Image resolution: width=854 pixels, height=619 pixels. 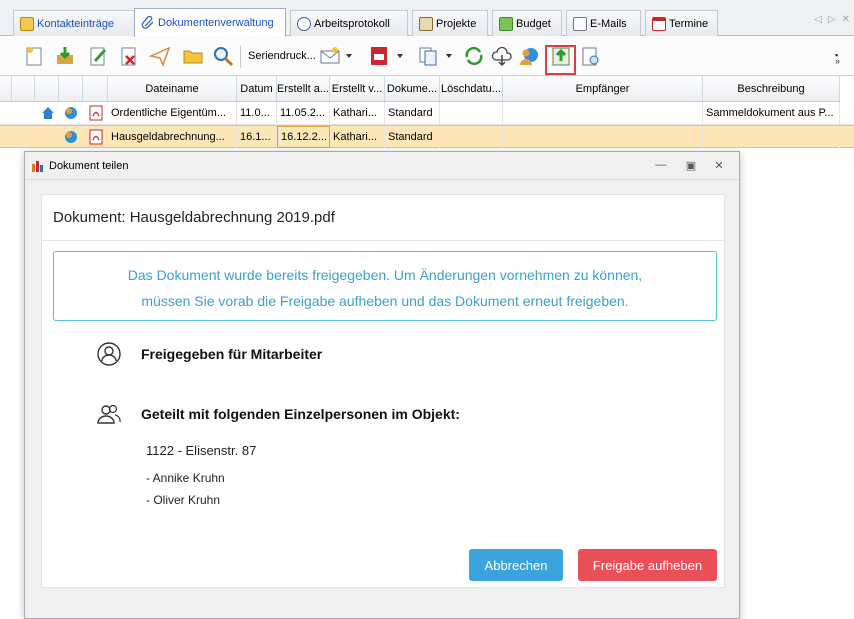 I want to click on paperclip-icon, so click(x=148, y=22).